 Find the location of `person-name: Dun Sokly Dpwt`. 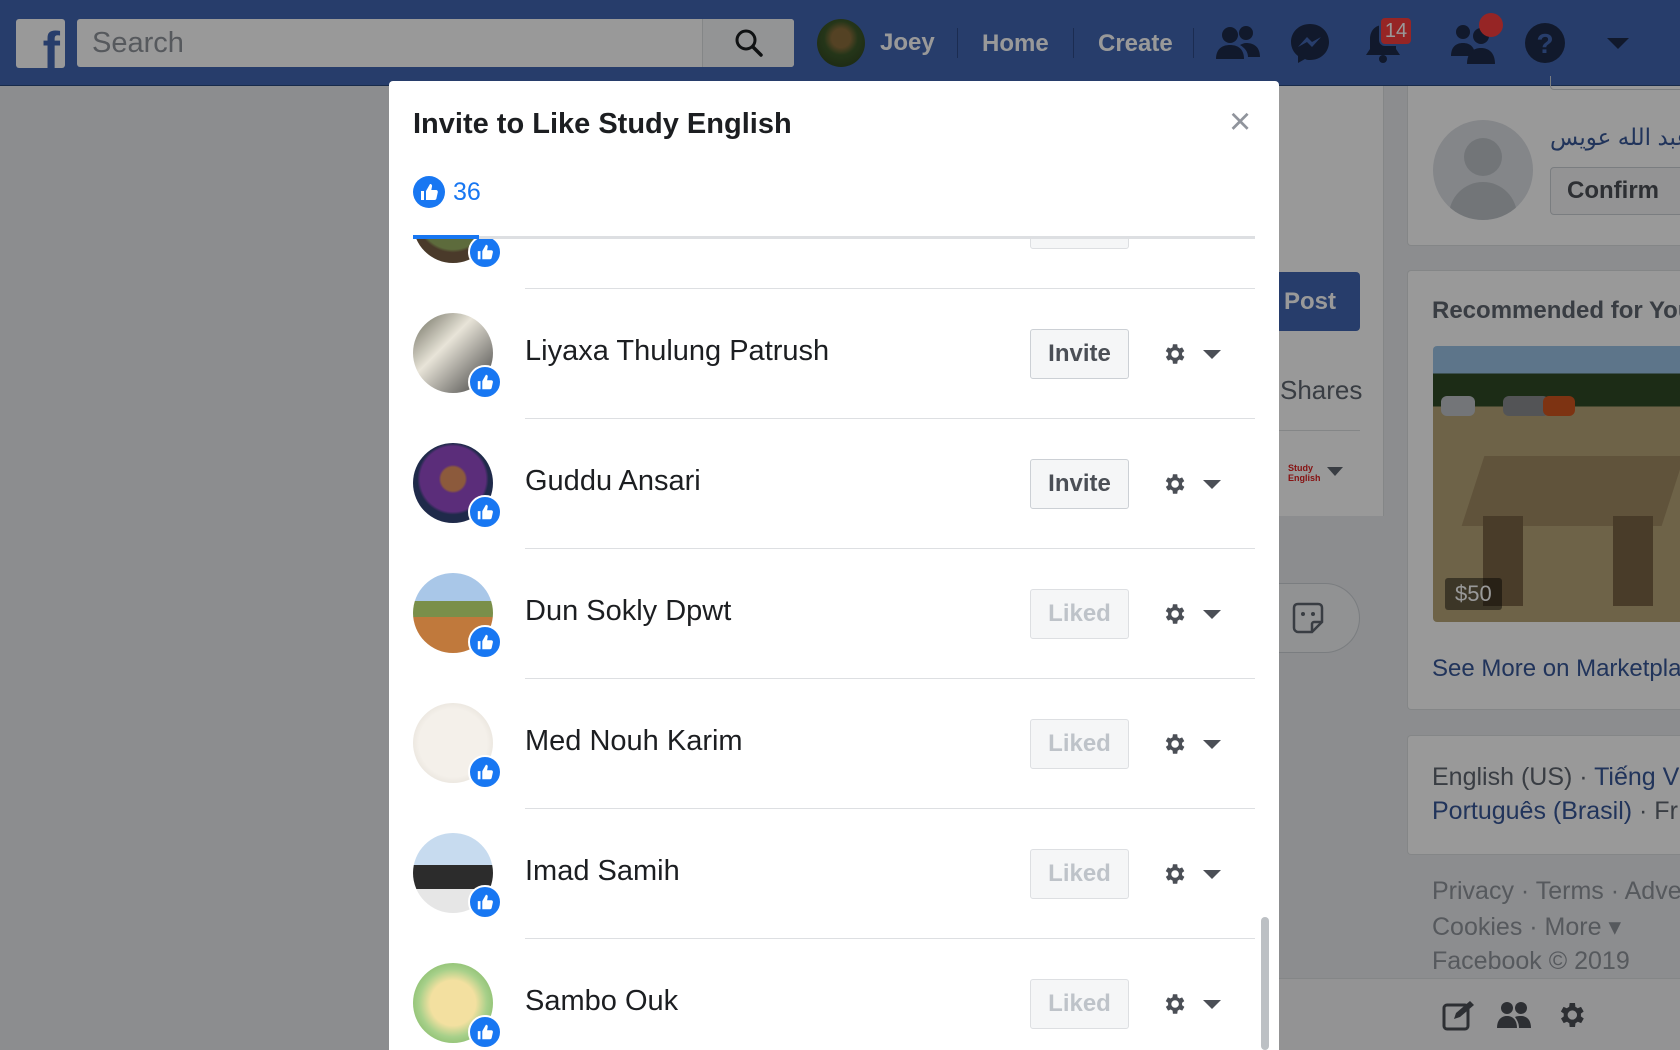

person-name: Dun Sokly Dpwt is located at coordinates (628, 611).